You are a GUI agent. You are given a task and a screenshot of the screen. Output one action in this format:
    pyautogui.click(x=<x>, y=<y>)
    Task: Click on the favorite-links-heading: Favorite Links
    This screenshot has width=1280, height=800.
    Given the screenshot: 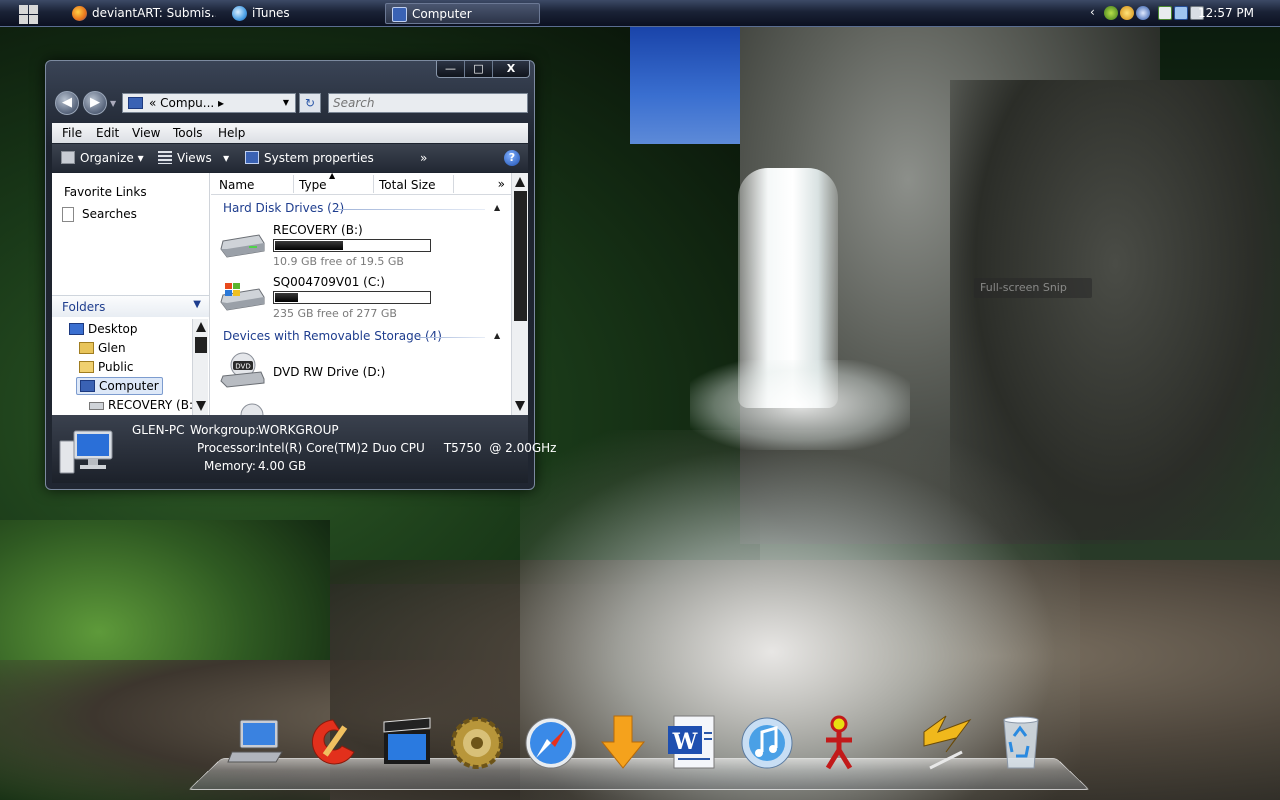 What is the action you would take?
    pyautogui.click(x=105, y=192)
    